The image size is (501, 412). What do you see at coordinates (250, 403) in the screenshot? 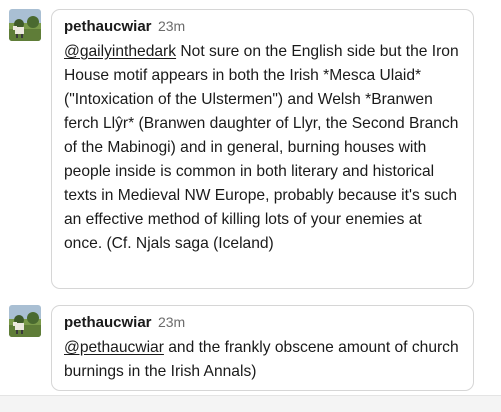
I see `bottom-bar` at bounding box center [250, 403].